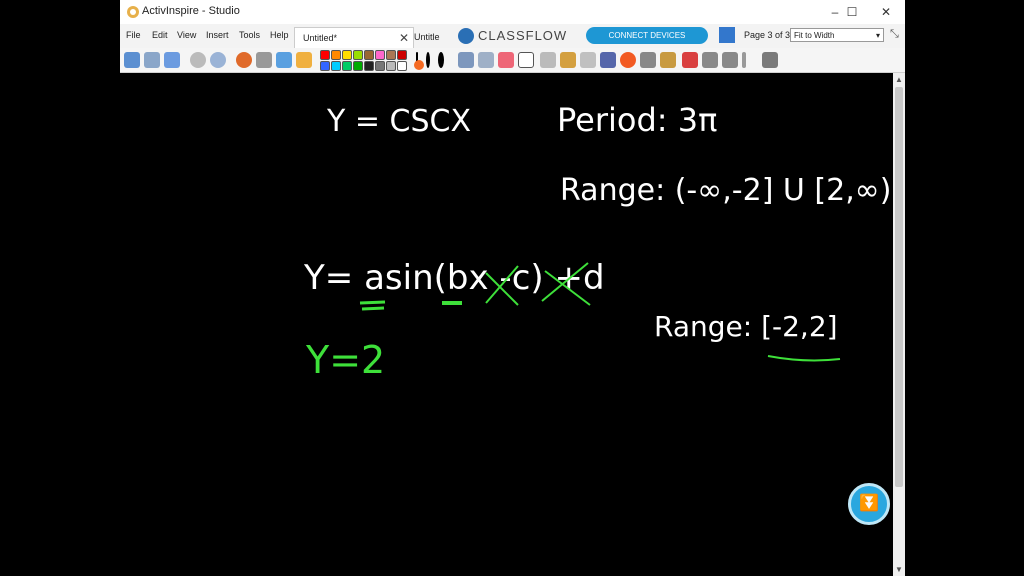 The image size is (1024, 576). Describe the element at coordinates (770, 60) in the screenshot. I see `customize-toolbar-icon` at that location.